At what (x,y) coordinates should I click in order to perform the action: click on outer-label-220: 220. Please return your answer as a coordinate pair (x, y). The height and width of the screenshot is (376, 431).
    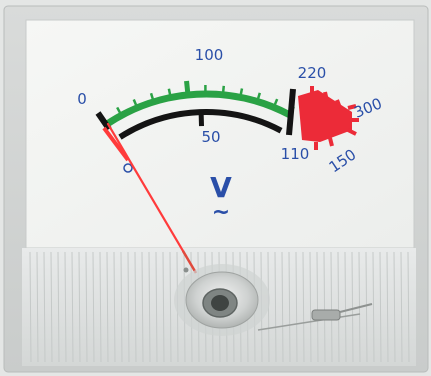
    Looking at the image, I should click on (312, 73).